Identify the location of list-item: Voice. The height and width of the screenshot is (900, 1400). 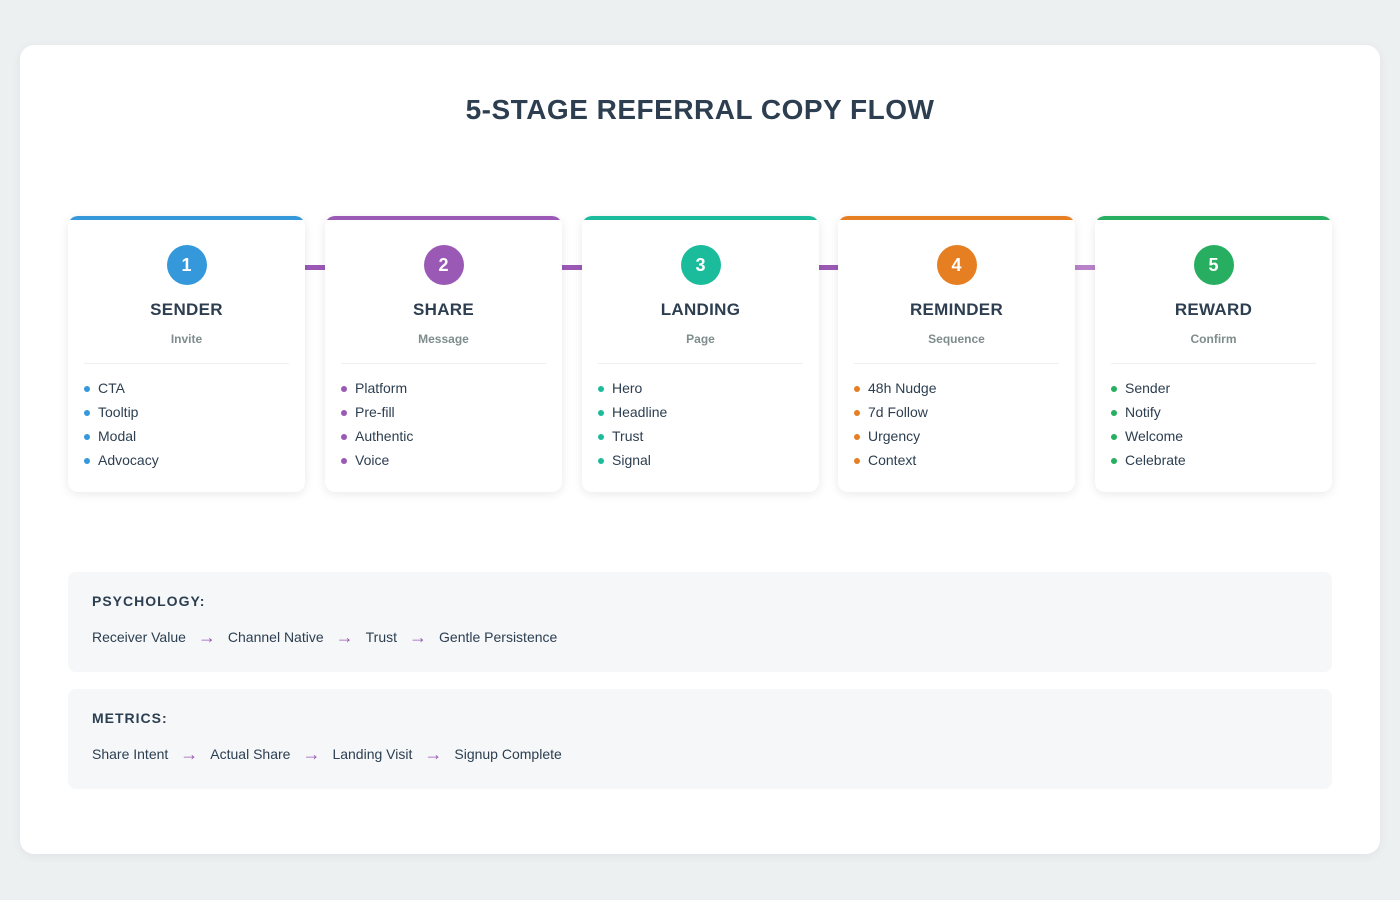
(443, 462).